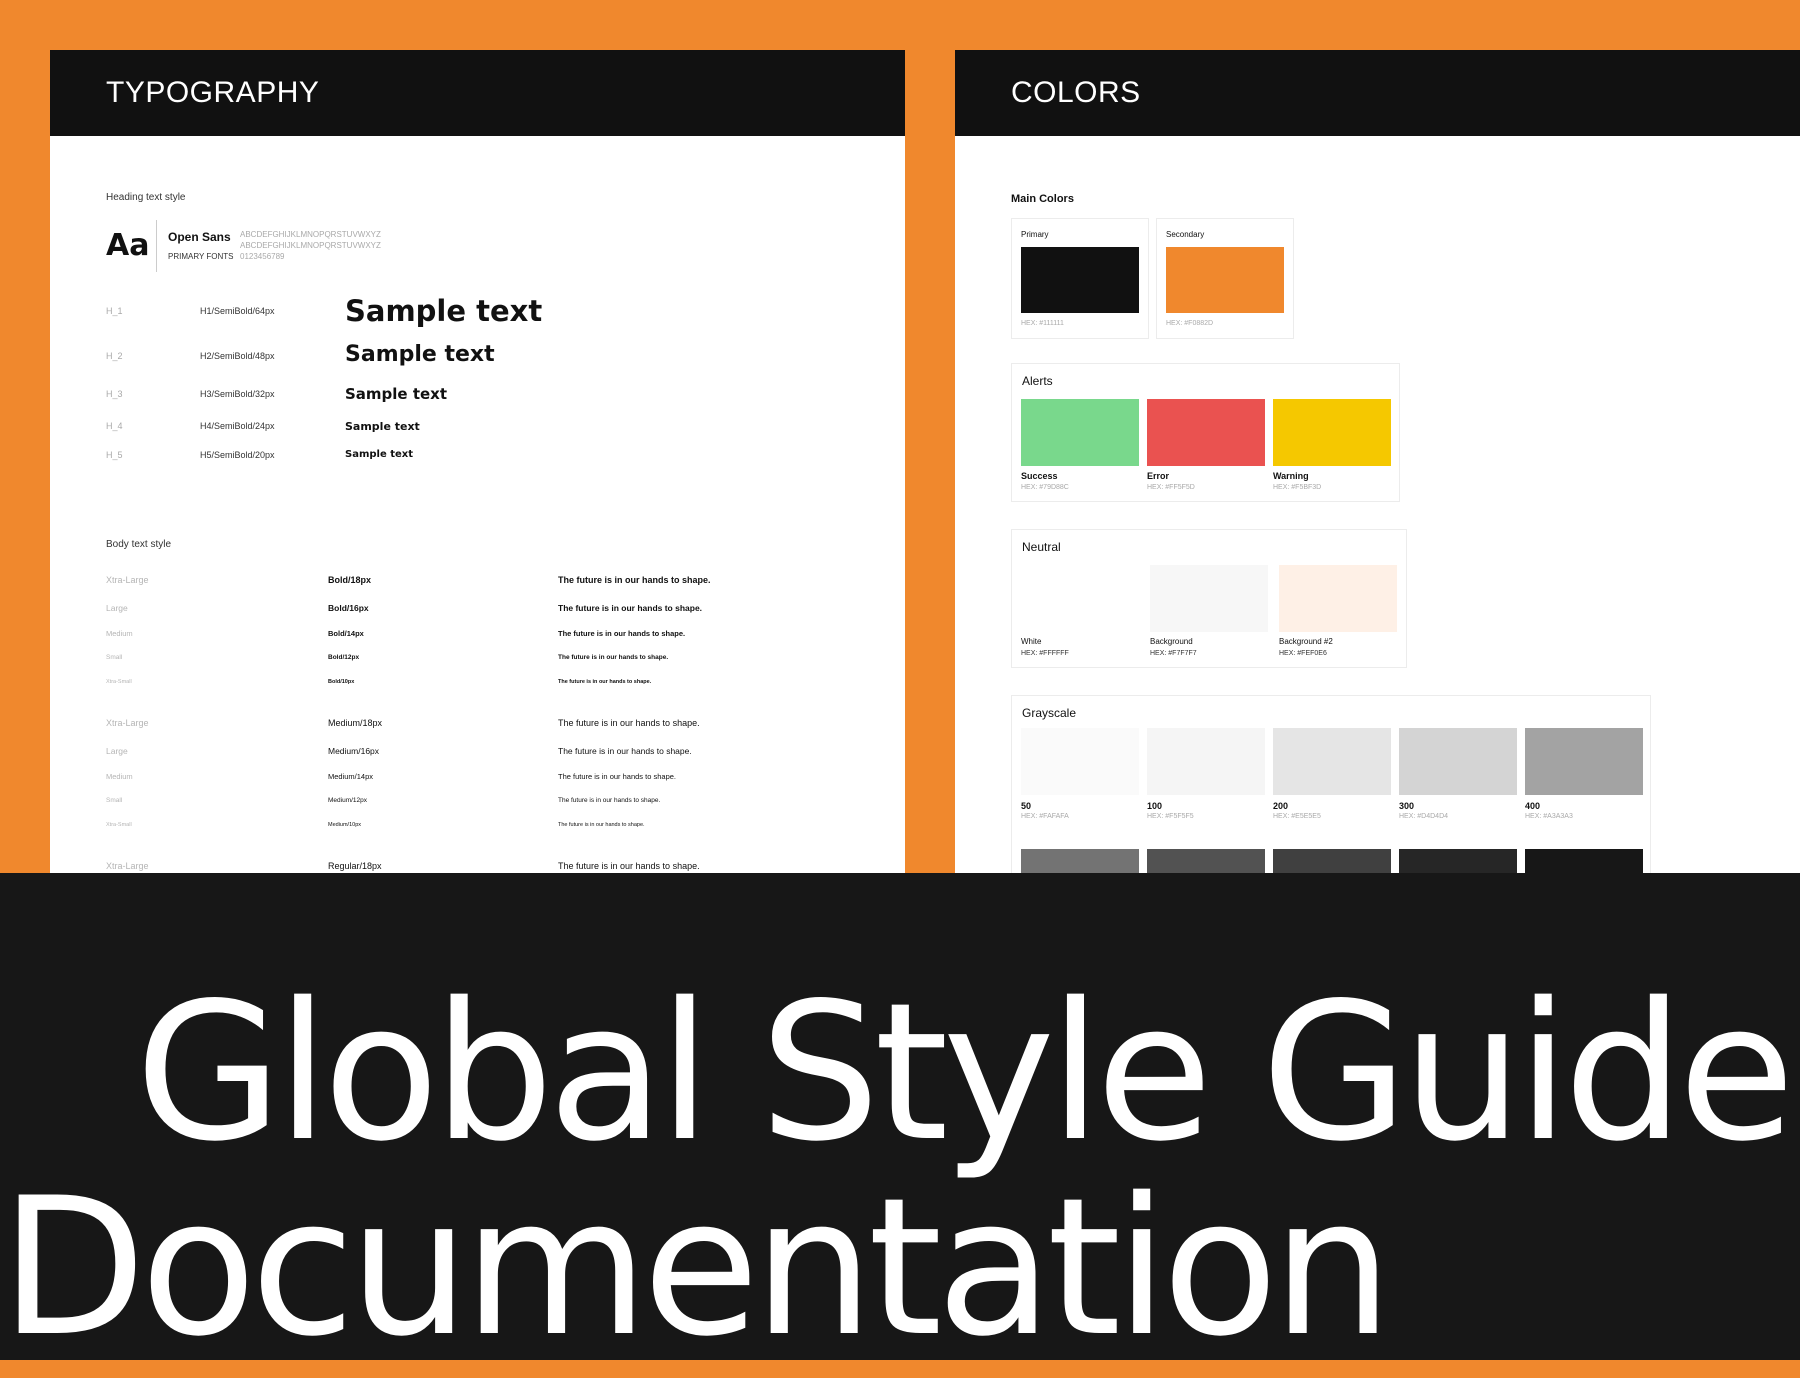  Describe the element at coordinates (348, 800) in the screenshot. I see `body-spec: Medium/12px` at that location.